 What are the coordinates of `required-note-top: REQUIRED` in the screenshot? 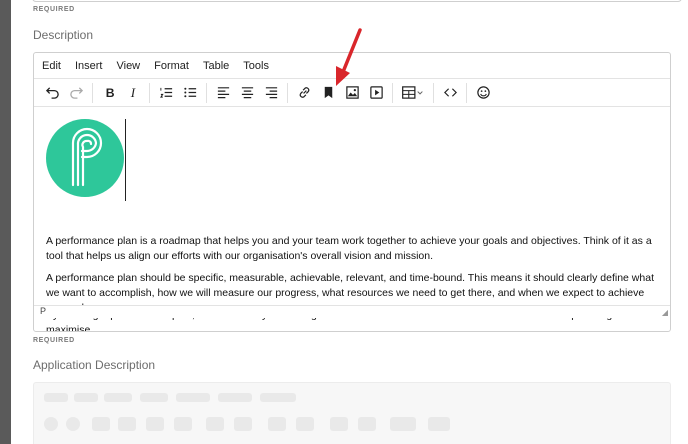 It's located at (54, 9).